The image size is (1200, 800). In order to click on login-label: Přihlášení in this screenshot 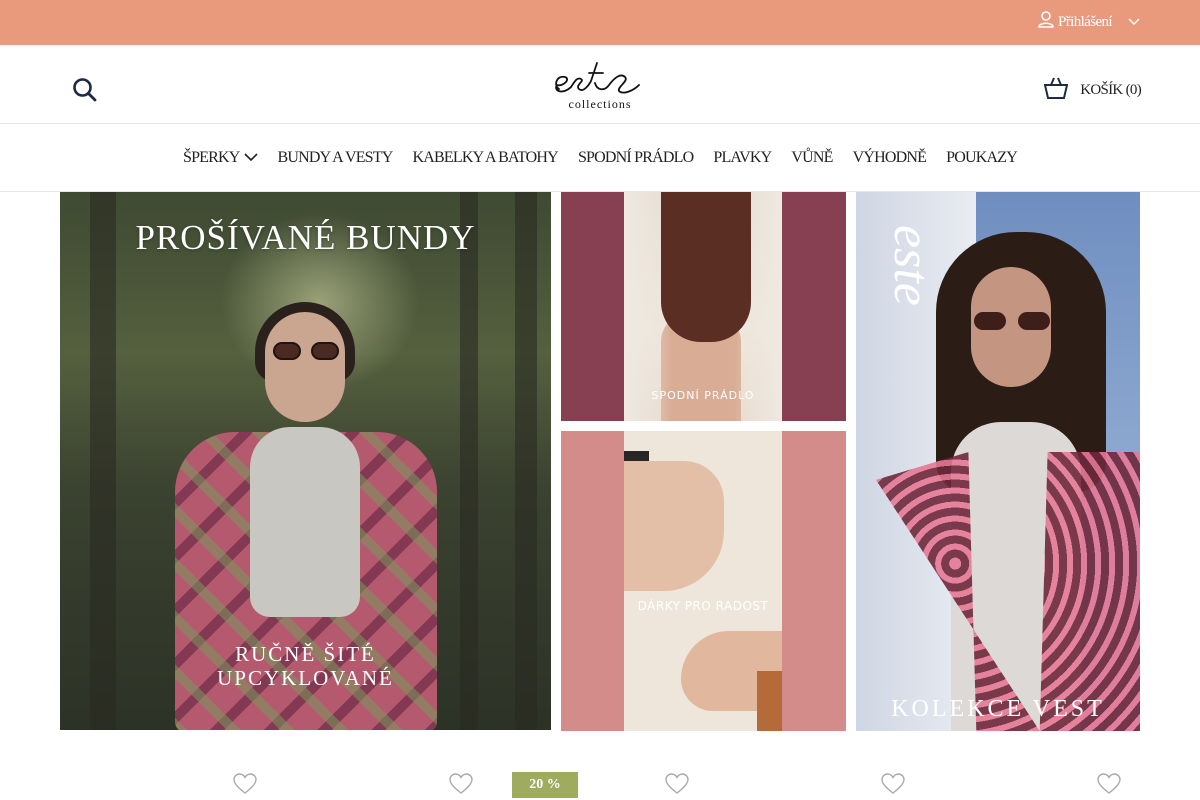, I will do `click(1085, 22)`.